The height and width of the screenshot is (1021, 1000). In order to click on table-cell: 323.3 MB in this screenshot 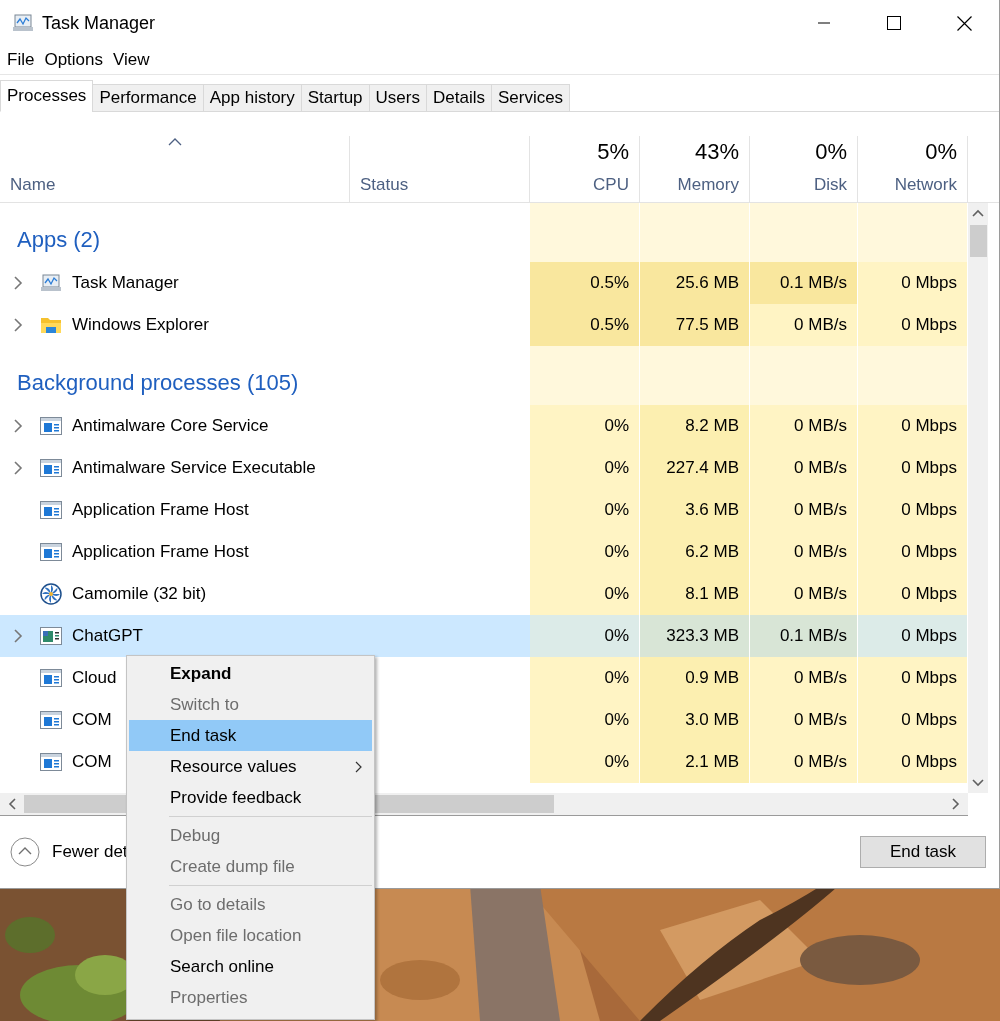, I will do `click(695, 636)`.